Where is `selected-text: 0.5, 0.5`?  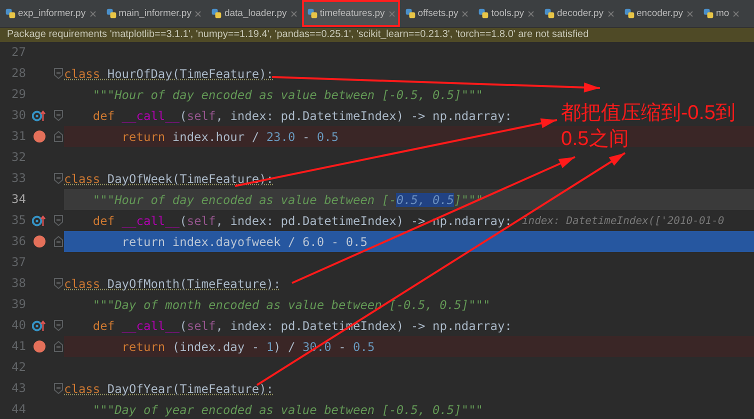
selected-text: 0.5, 0.5 is located at coordinates (425, 199).